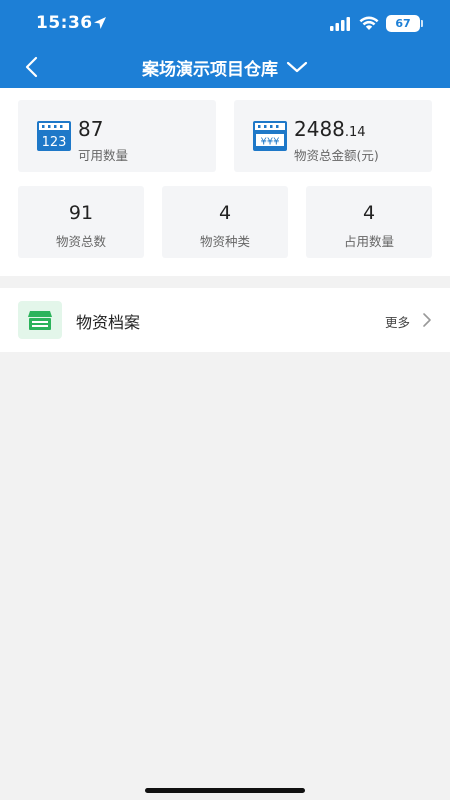  Describe the element at coordinates (80, 241) in the screenshot. I see `total-items-label: 物资总数` at that location.